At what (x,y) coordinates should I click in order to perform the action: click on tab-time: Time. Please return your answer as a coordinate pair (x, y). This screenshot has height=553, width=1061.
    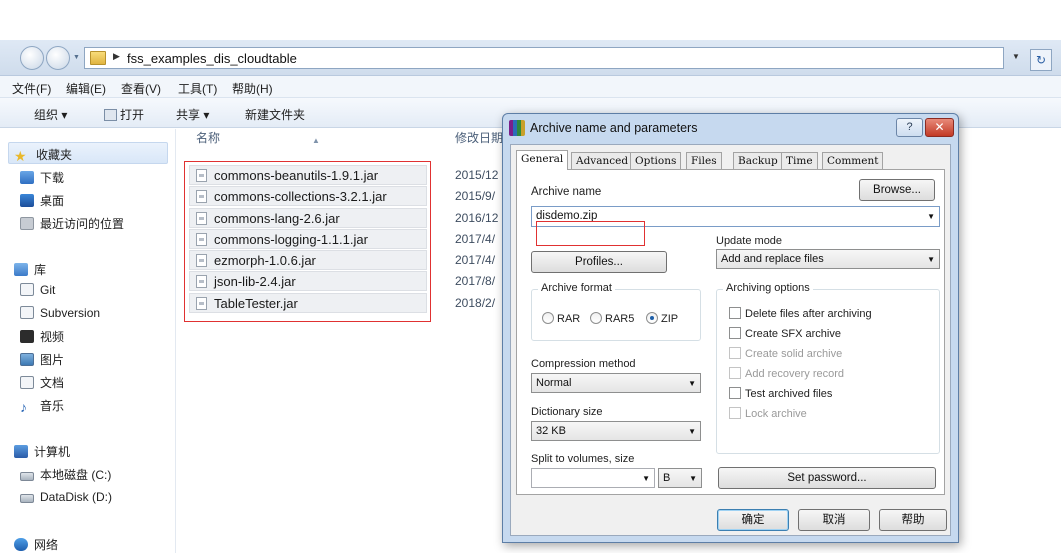
    Looking at the image, I should click on (799, 160).